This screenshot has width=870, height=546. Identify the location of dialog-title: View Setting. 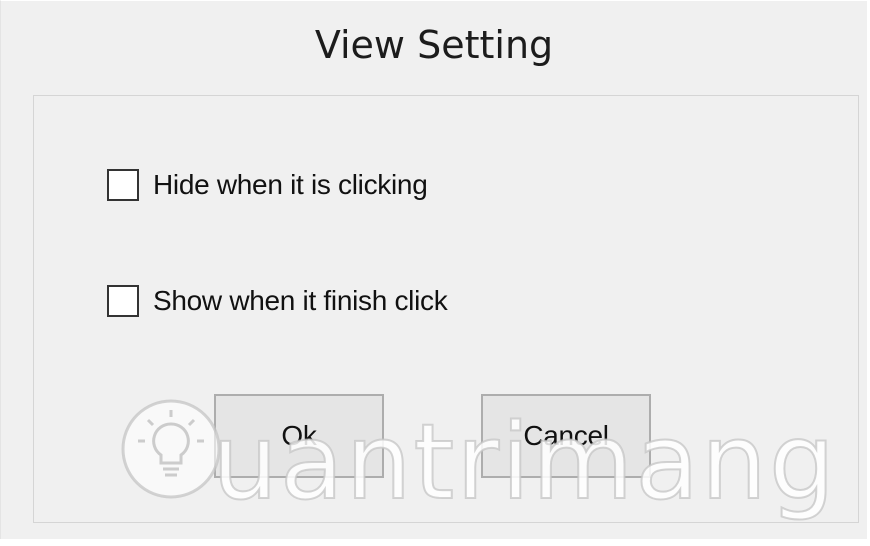
(434, 45).